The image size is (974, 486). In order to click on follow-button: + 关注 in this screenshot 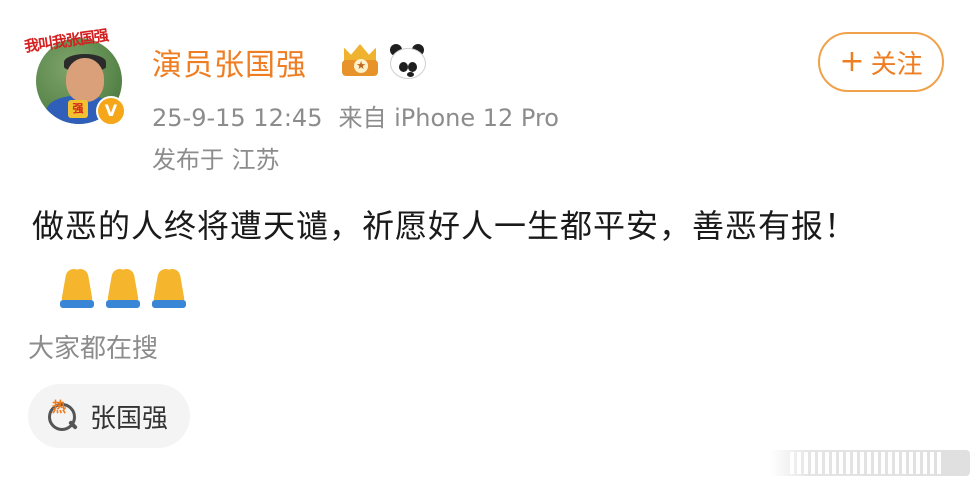, I will do `click(881, 62)`.